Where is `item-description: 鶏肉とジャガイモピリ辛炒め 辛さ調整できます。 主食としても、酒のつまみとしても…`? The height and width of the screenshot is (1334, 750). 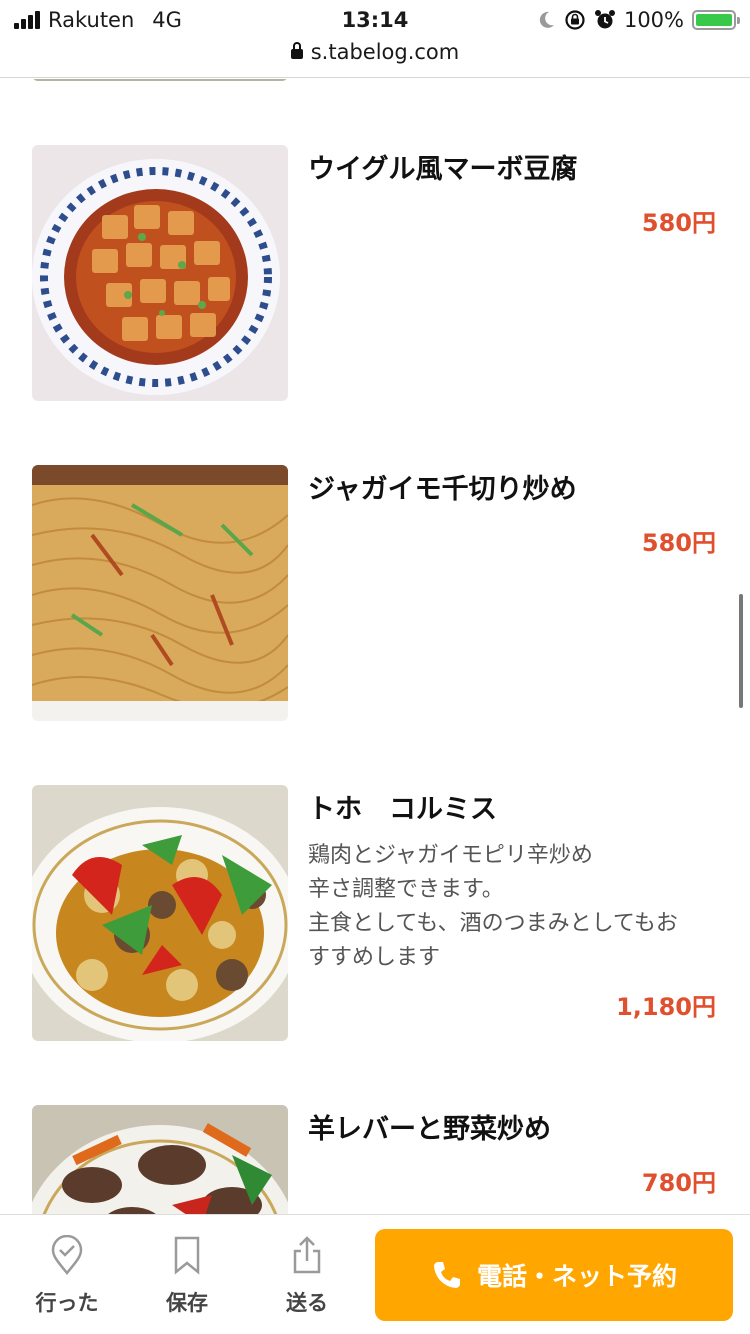 item-description: 鶏肉とジャガイモピリ辛炒め 辛さ調整できます。 主食としても、酒のつまみとしても… is located at coordinates (518, 907).